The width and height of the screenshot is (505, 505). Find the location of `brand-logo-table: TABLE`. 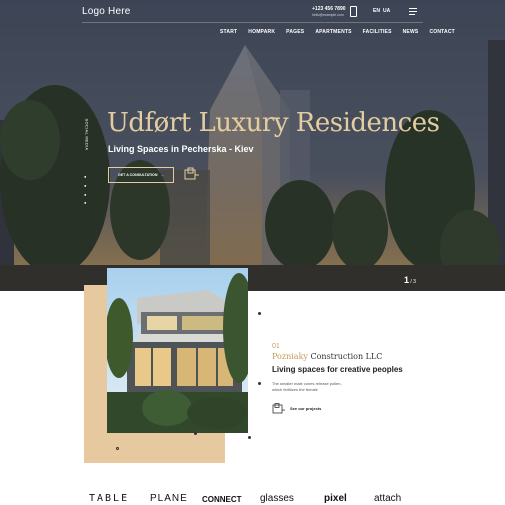

brand-logo-table: TABLE is located at coordinates (109, 498).